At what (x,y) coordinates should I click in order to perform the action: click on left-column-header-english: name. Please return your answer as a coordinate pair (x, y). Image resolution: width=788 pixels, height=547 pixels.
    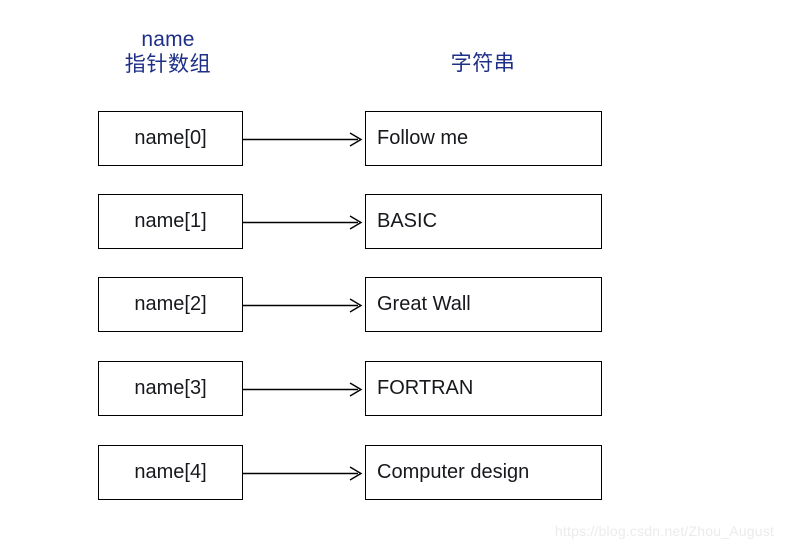
    Looking at the image, I should click on (168, 39).